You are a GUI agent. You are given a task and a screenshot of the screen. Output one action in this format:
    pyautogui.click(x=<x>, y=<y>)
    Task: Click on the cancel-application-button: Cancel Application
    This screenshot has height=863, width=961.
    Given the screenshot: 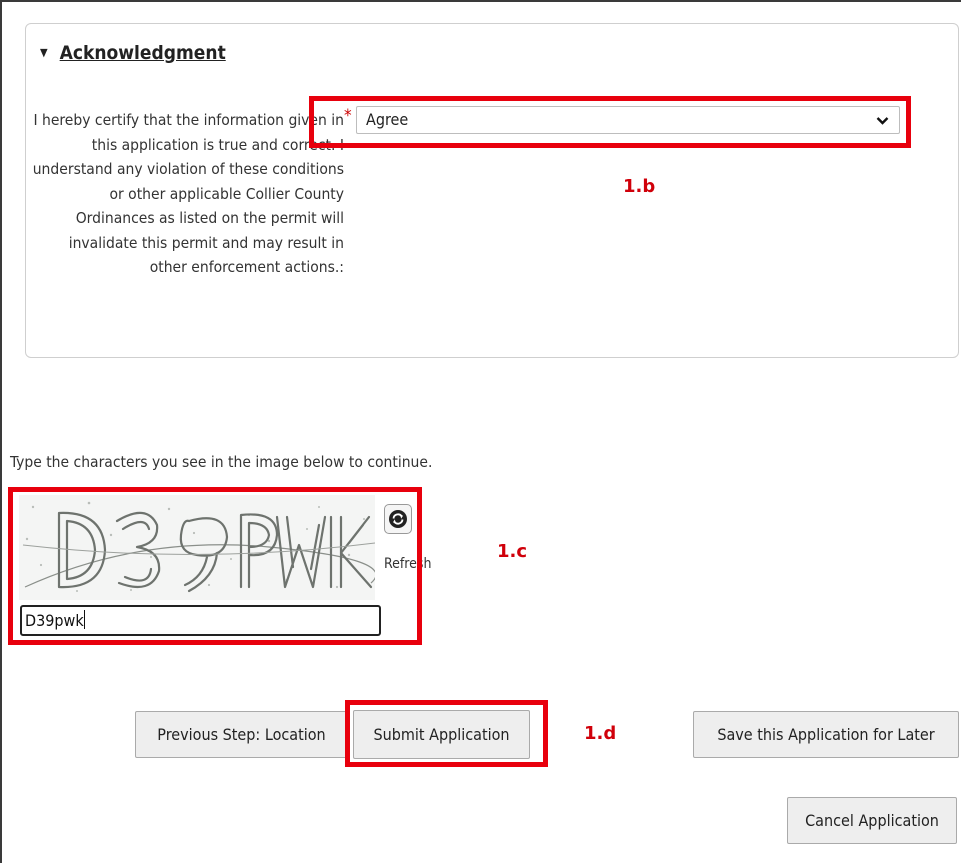 What is the action you would take?
    pyautogui.click(x=872, y=820)
    